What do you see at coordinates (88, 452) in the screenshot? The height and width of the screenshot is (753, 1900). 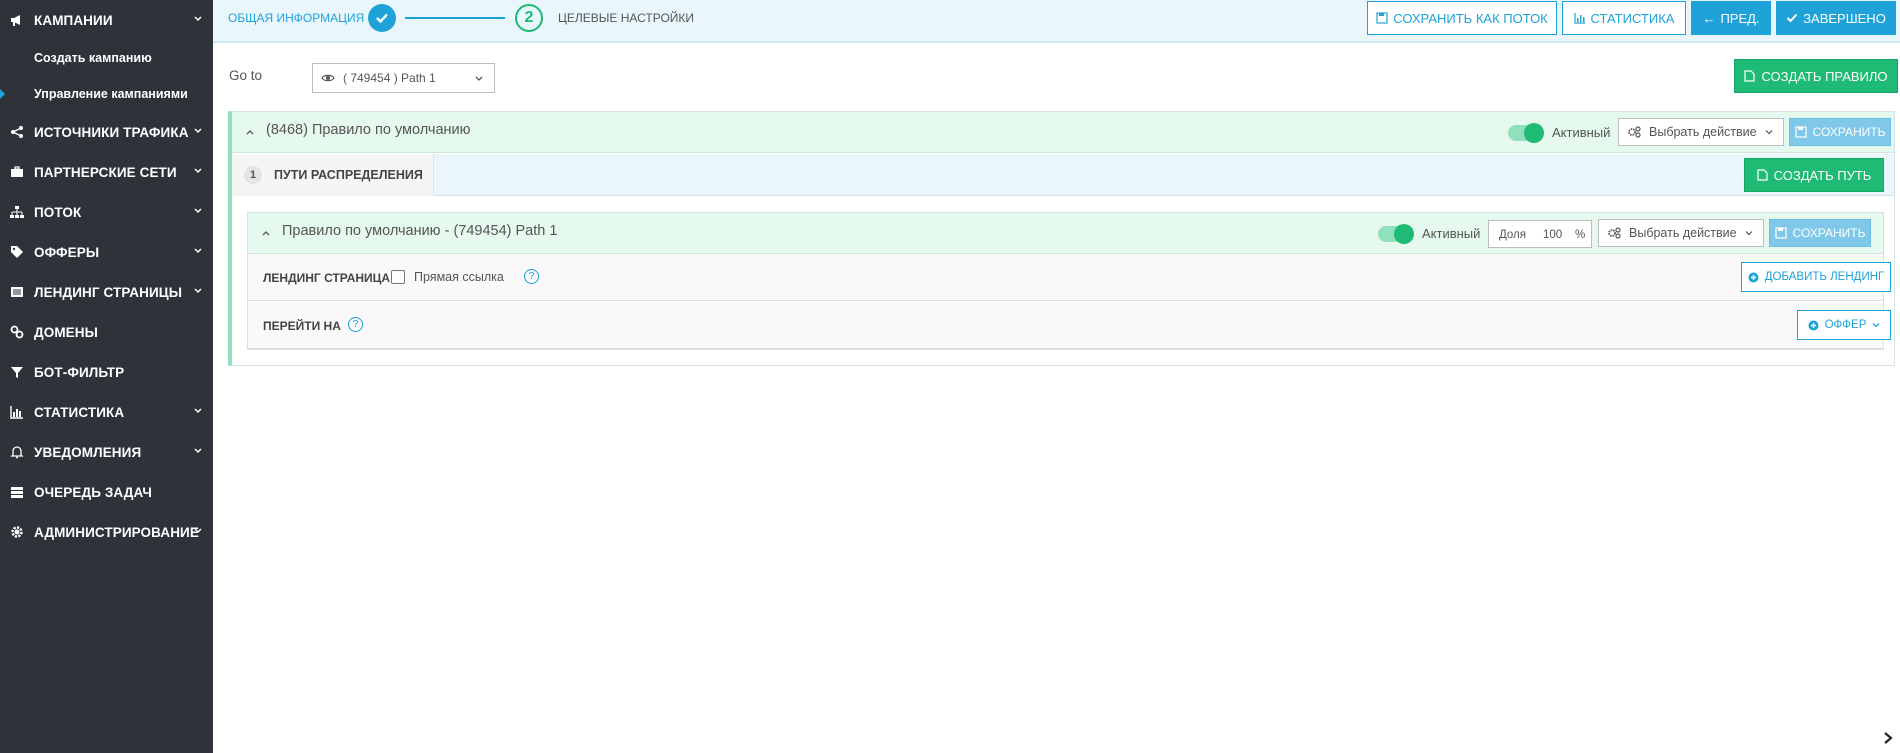 I see `sidebar-item-label: Уведомления` at bounding box center [88, 452].